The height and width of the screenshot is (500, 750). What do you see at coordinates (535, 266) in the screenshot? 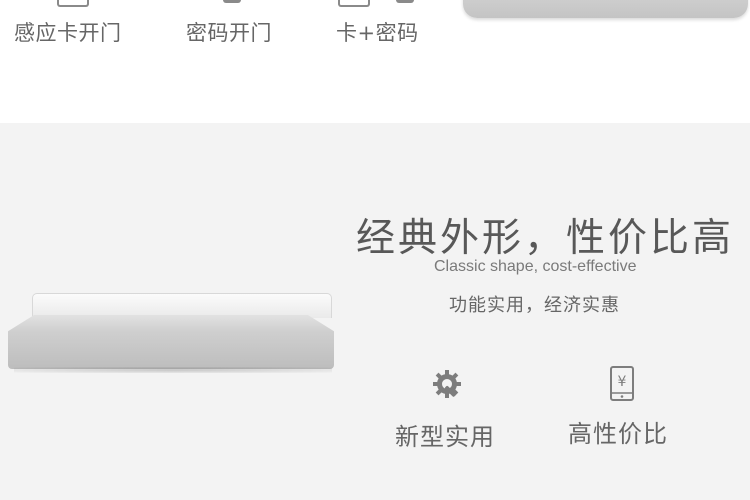
I see `subtitle-english: Classic shape, cost-effective` at bounding box center [535, 266].